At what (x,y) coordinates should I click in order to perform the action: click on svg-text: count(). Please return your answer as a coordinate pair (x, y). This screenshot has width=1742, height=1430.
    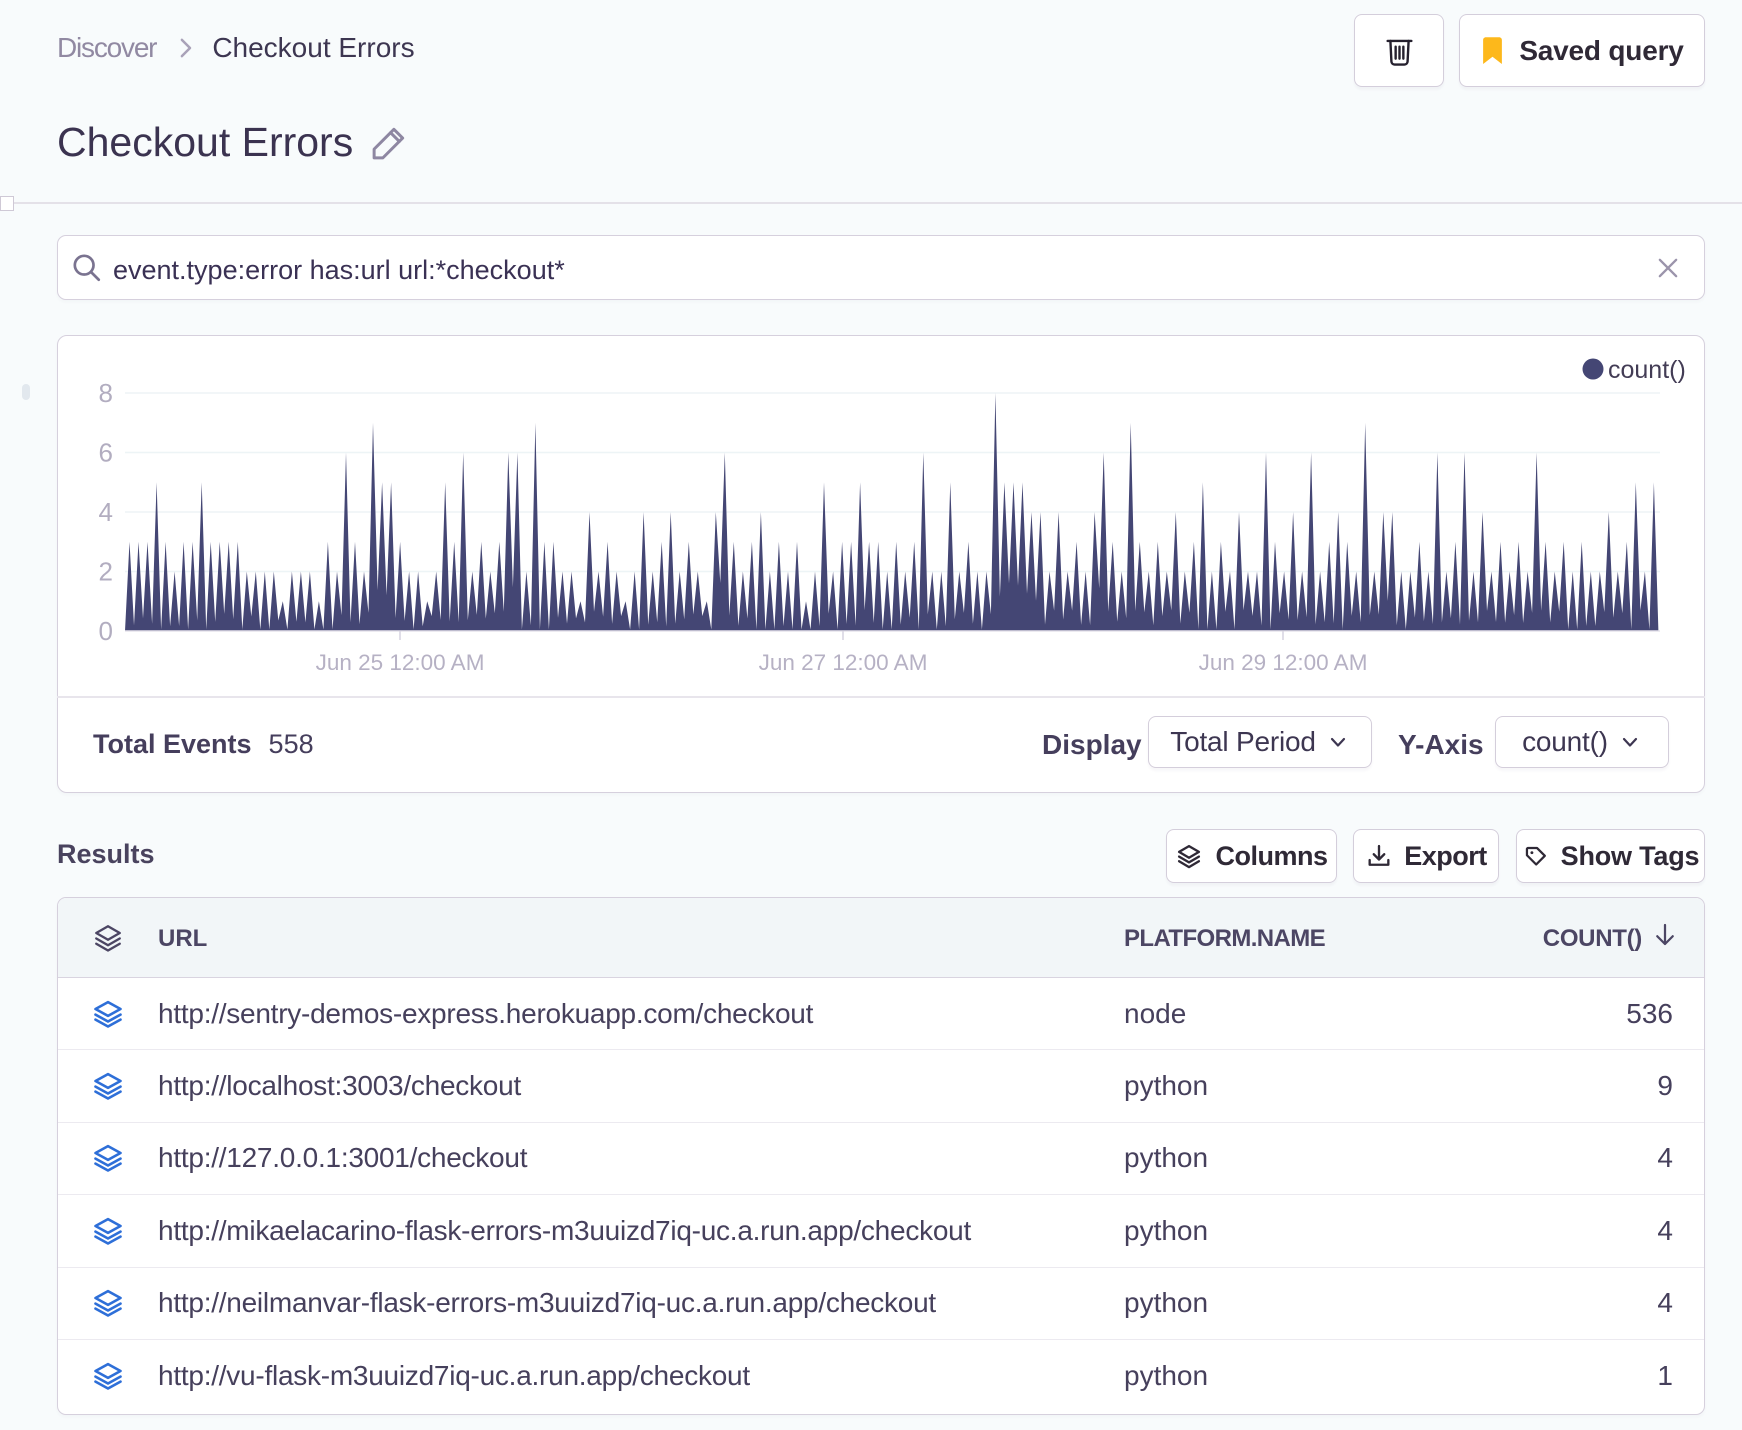
    Looking at the image, I should click on (1647, 370).